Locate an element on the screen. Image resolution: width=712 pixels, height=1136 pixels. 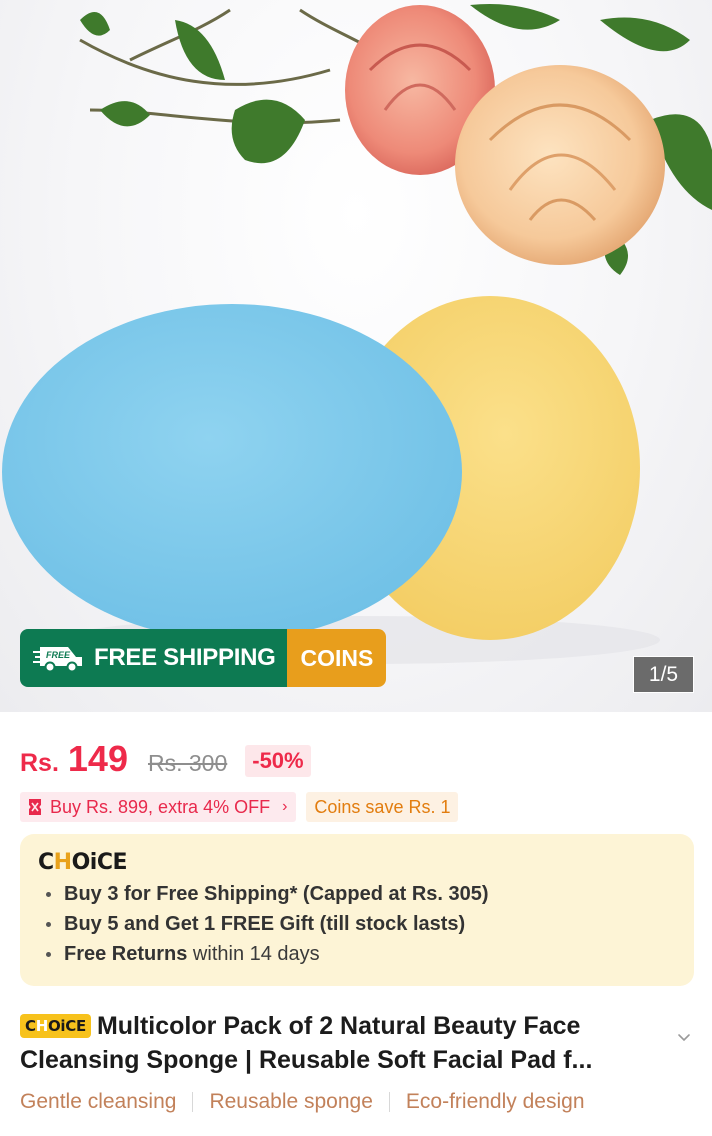
free-shipping-label: FREE SHIPPING is located at coordinates (185, 657).